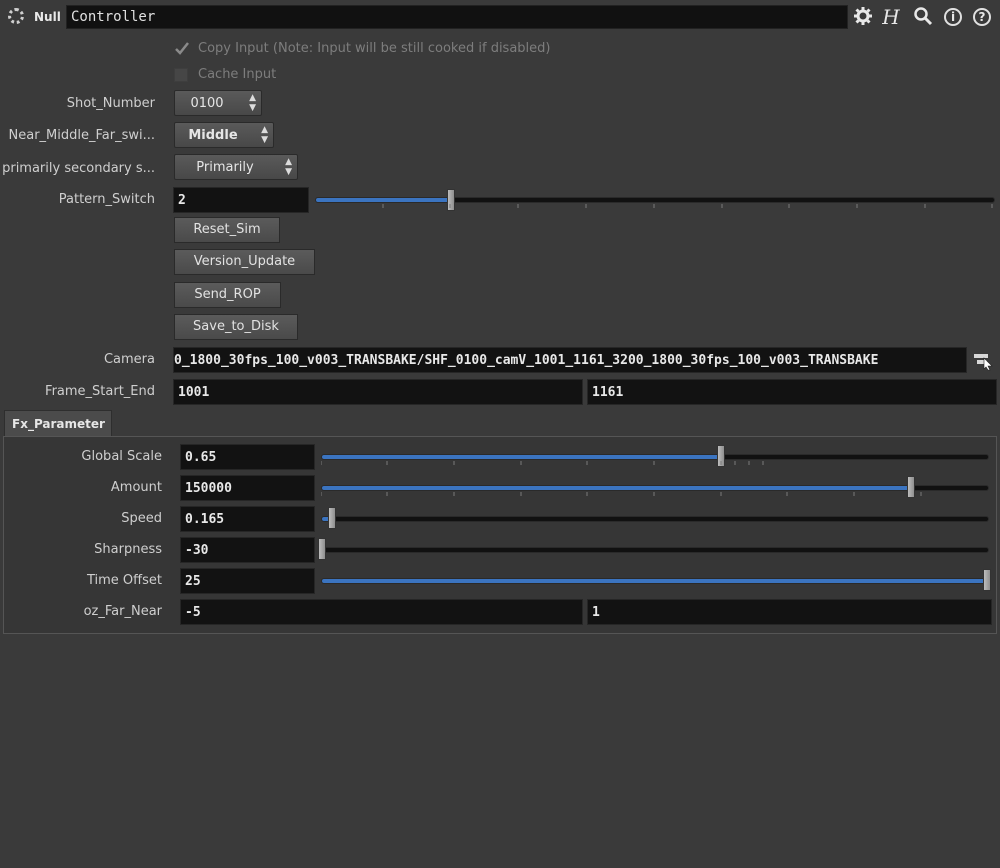 Image resolution: width=1000 pixels, height=868 pixels. Describe the element at coordinates (621, 494) in the screenshot. I see `amount-ticks` at that location.